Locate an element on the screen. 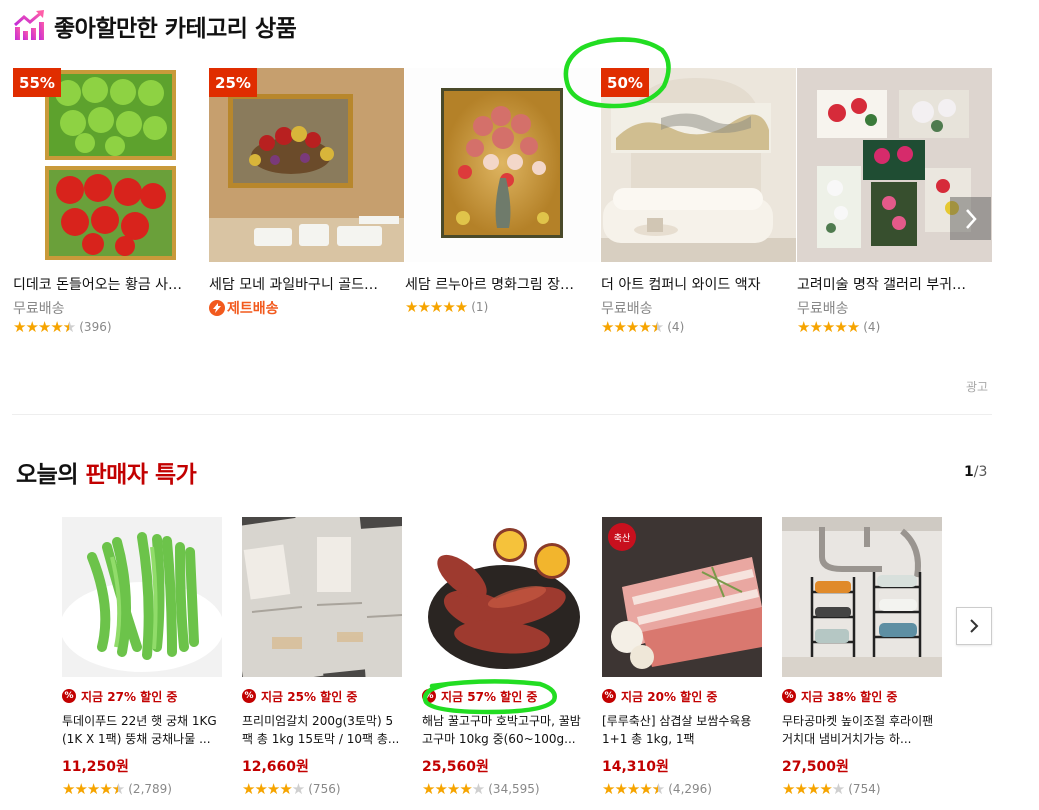  product-image: 55% is located at coordinates (110, 165).